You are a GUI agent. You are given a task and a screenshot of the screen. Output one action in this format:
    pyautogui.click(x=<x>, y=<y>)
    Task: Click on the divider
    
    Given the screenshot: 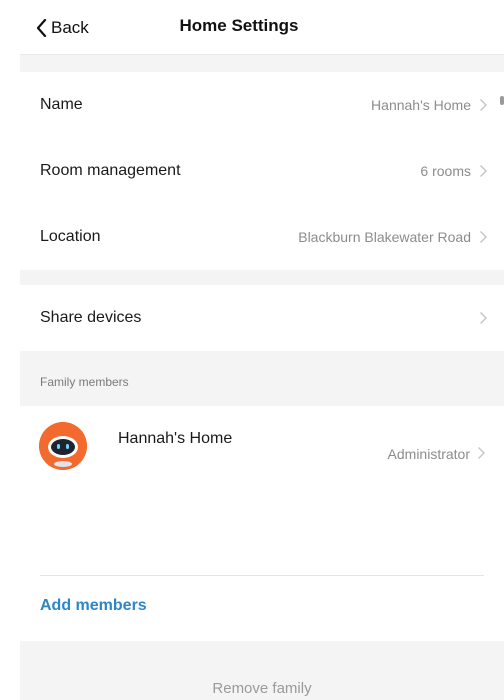 What is the action you would take?
    pyautogui.click(x=262, y=575)
    